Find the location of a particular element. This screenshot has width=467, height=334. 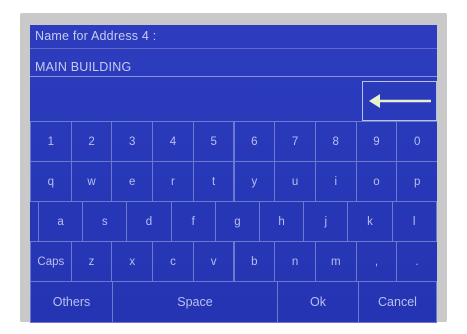

key-4: 4 is located at coordinates (173, 141).